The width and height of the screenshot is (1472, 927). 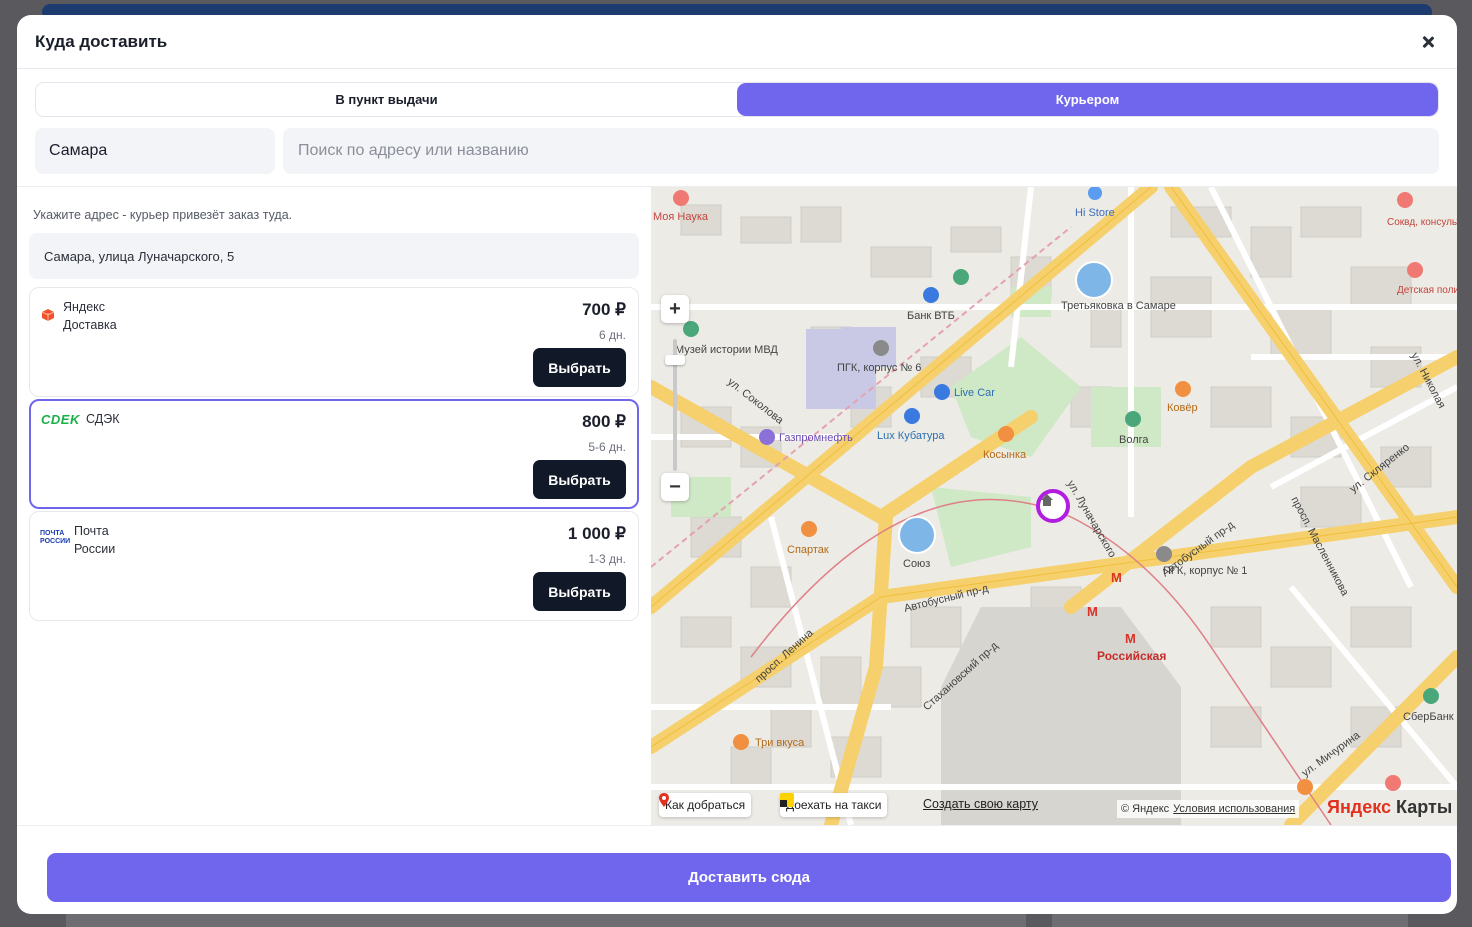 What do you see at coordinates (1118, 306) in the screenshot?
I see `svg-text: Третьяковка в Самаре` at bounding box center [1118, 306].